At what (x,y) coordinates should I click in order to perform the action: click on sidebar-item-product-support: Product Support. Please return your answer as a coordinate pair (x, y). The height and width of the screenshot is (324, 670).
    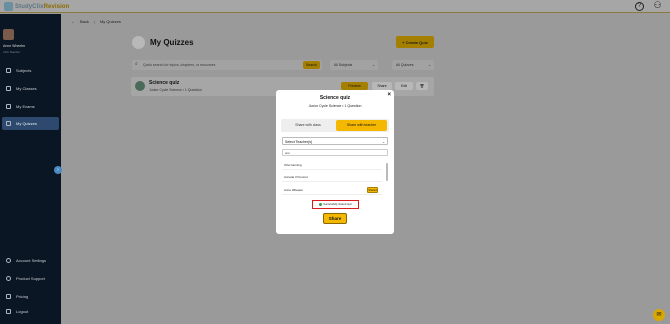
    Looking at the image, I should click on (30, 278).